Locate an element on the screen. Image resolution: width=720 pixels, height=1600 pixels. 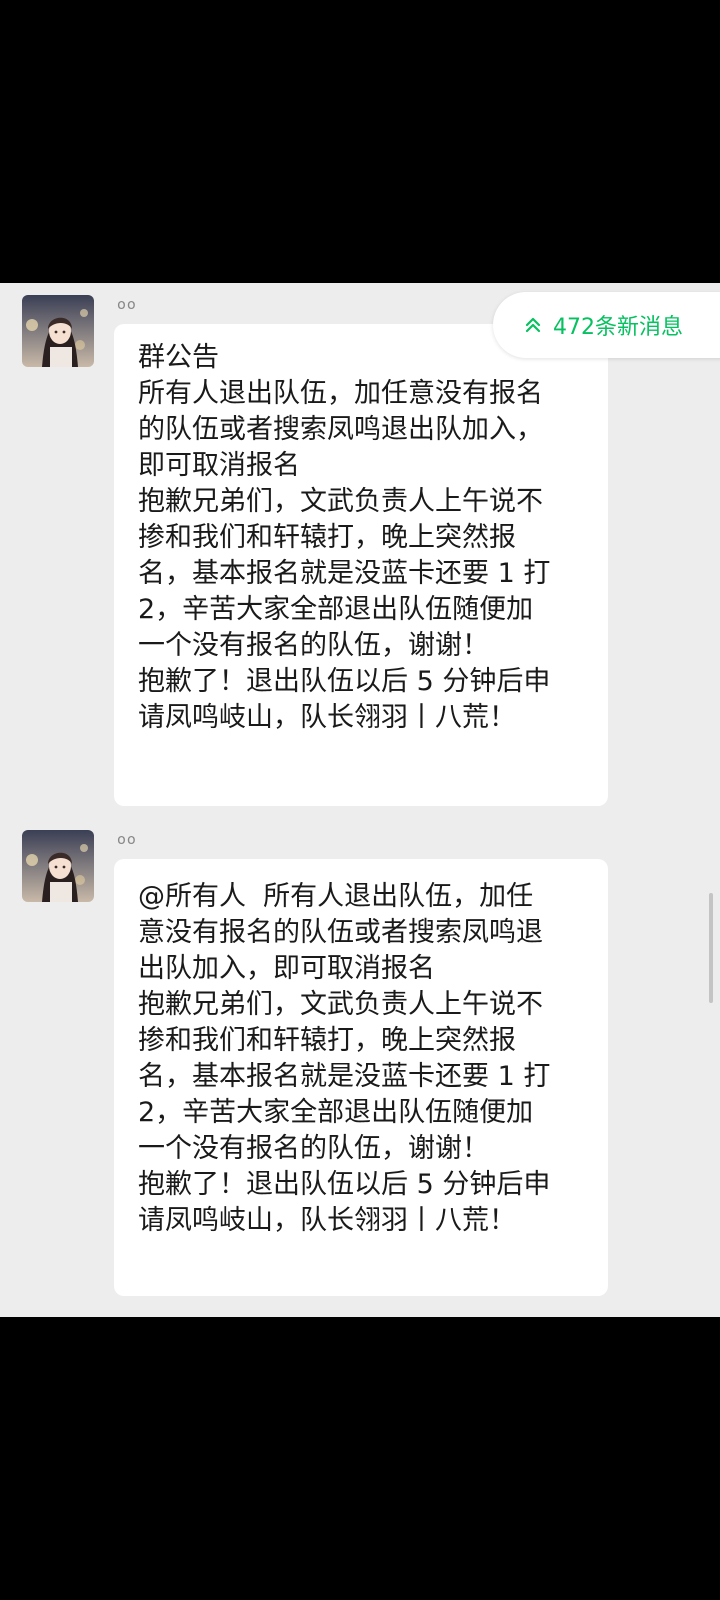
scrollbar is located at coordinates (711, 948).